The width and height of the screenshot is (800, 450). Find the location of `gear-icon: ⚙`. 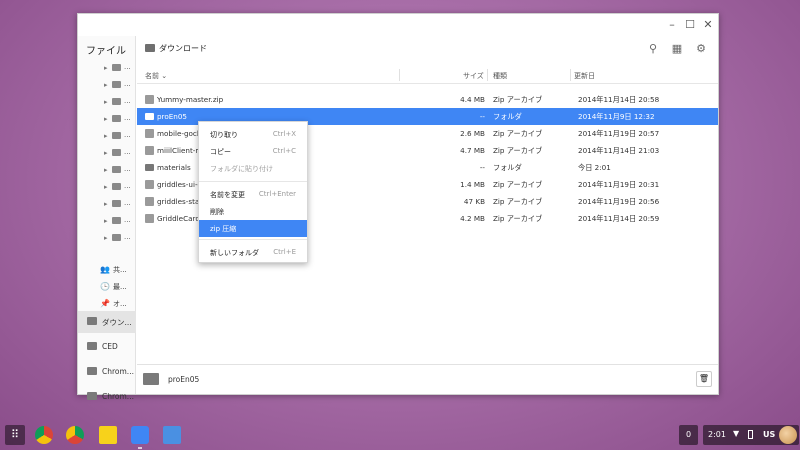

gear-icon: ⚙ is located at coordinates (701, 49).